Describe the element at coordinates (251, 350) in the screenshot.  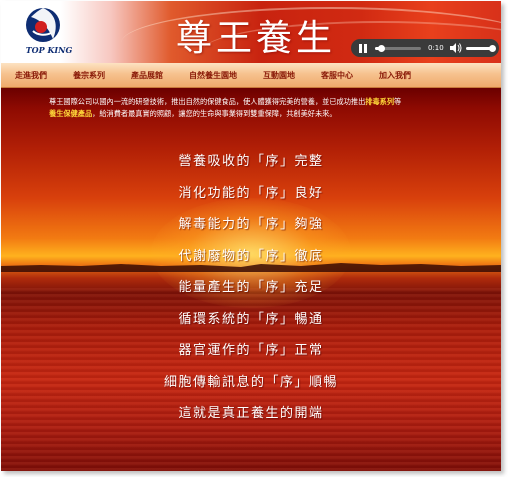
I see `verse-line: 器官運作的「序」正常` at that location.